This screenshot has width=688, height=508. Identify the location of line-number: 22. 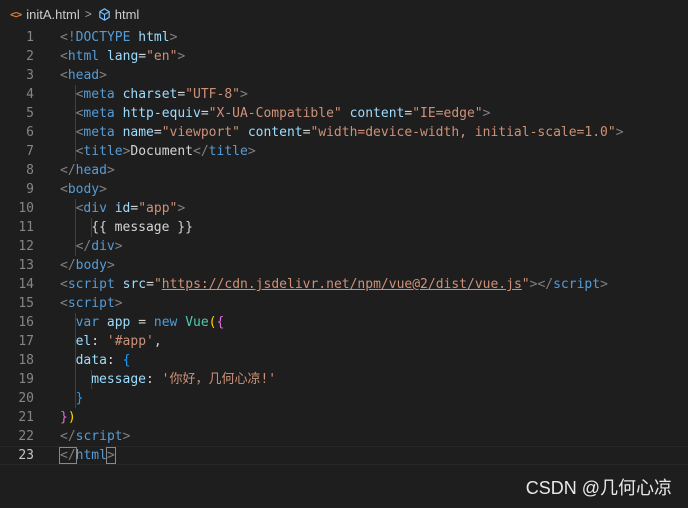
(26, 436).